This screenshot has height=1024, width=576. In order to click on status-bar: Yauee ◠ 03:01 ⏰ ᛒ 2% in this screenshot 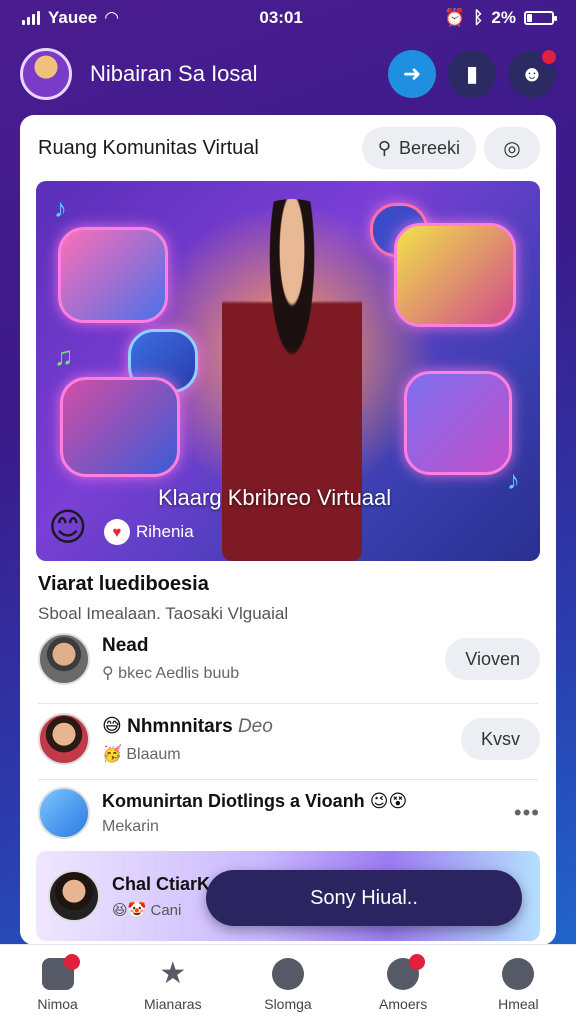, I will do `click(288, 18)`.